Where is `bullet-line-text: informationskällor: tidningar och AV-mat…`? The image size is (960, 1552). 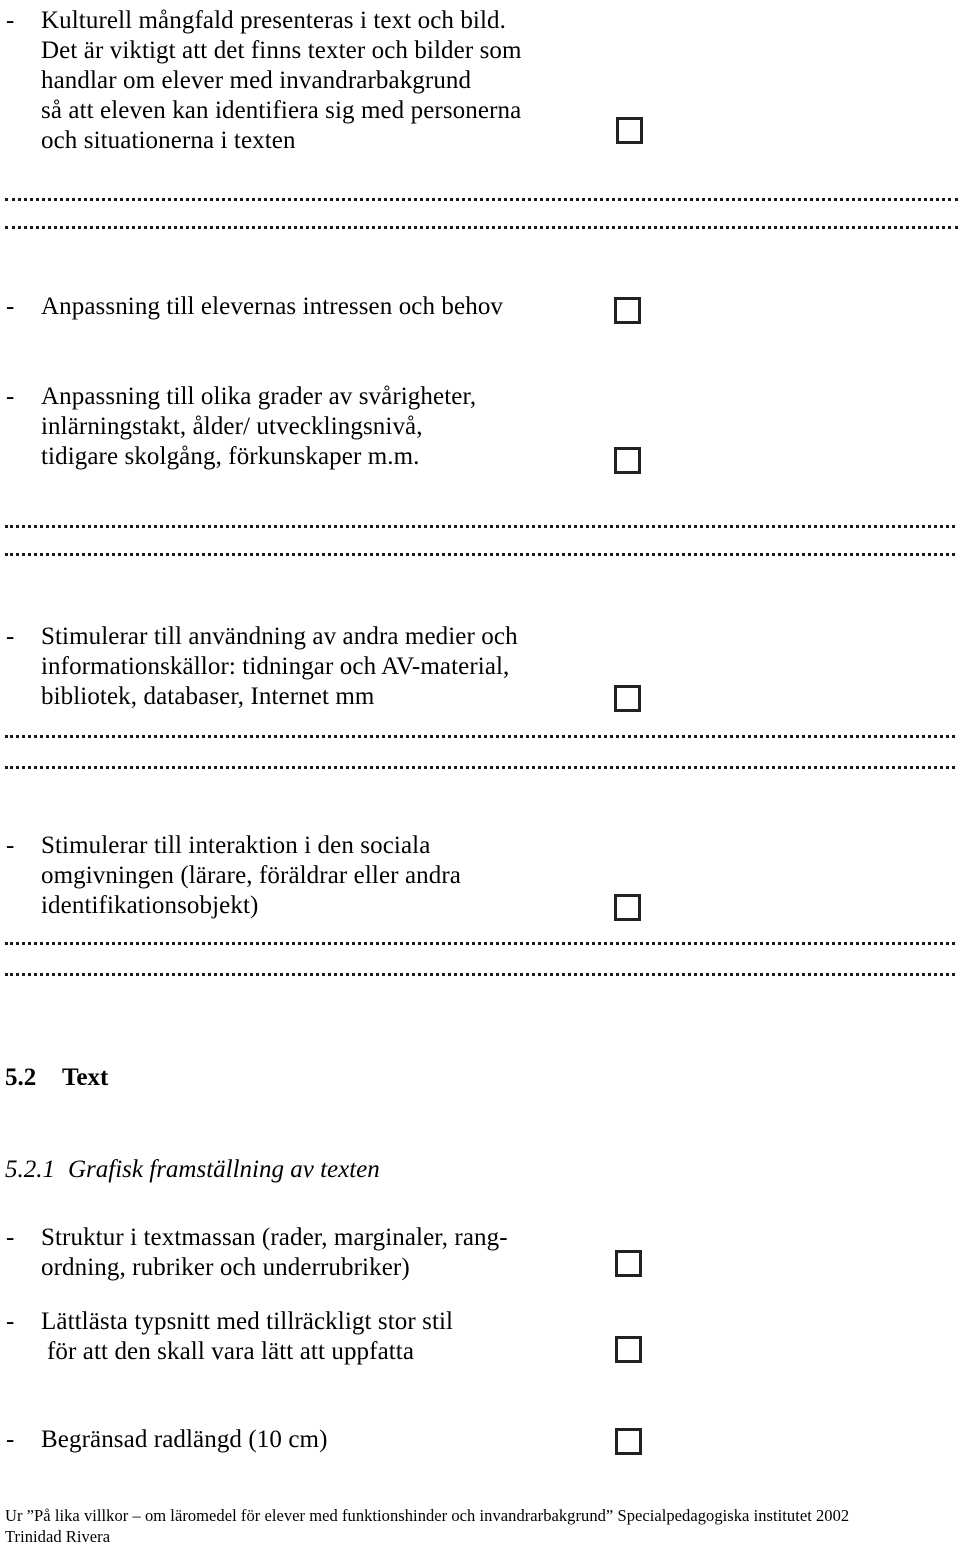 bullet-line-text: informationskällor: tidningar och AV-mat… is located at coordinates (275, 666).